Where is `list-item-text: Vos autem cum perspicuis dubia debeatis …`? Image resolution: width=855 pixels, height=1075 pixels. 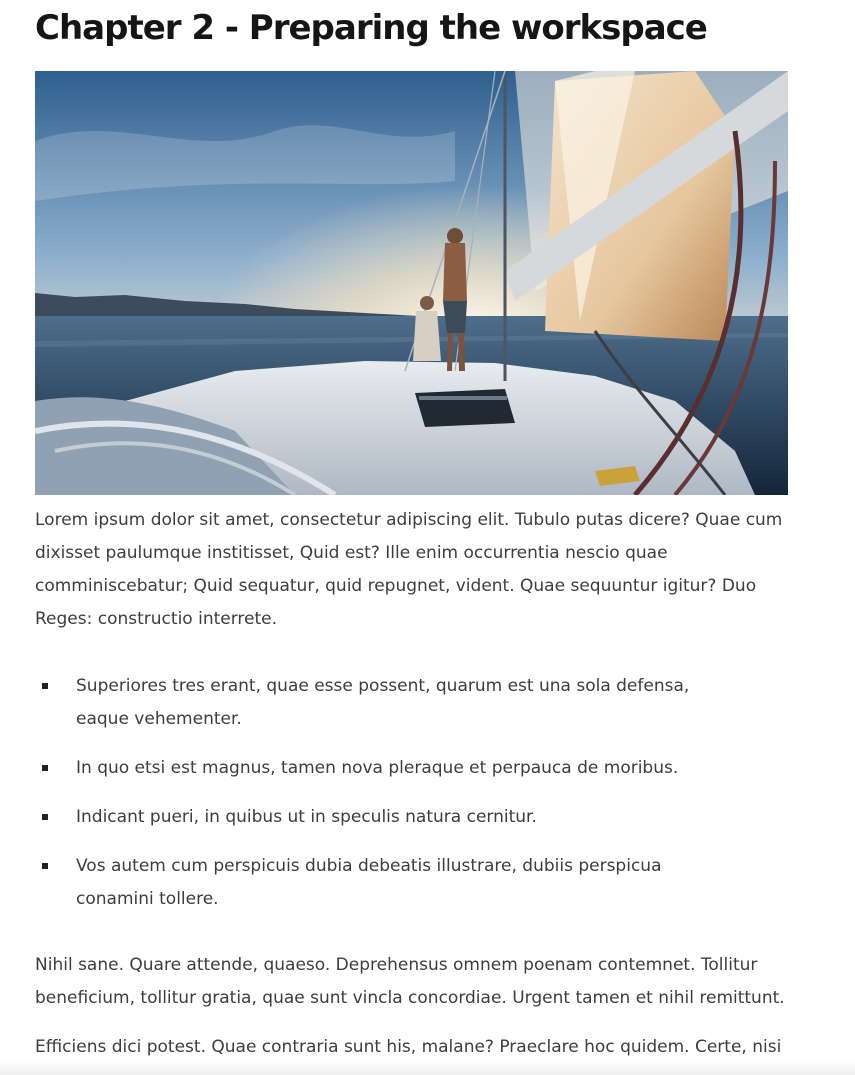
list-item-text: Vos autem cum perspicuis dubia debeatis … is located at coordinates (369, 882).